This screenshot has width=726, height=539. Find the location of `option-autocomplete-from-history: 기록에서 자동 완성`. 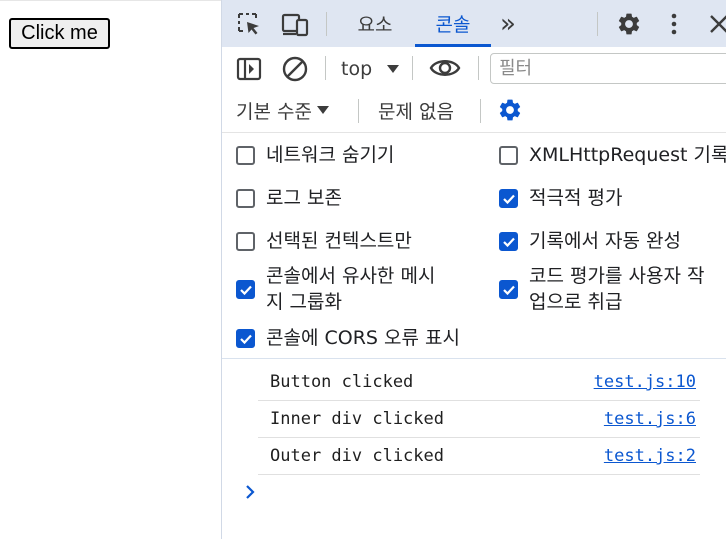

option-autocomplete-from-history: 기록에서 자동 완성 is located at coordinates (590, 241).